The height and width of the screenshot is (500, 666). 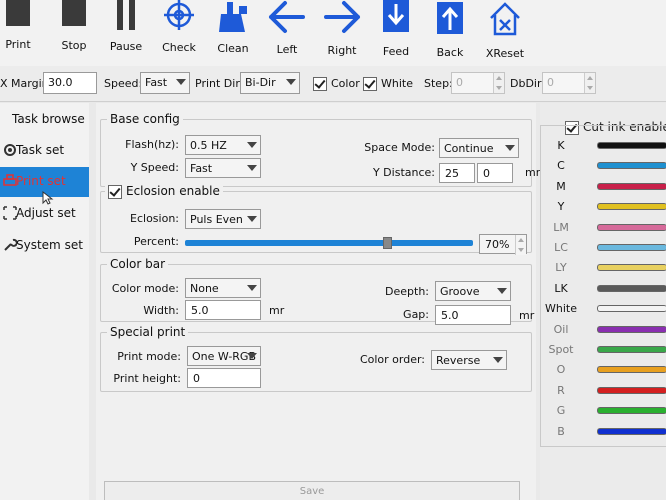 What do you see at coordinates (561, 431) in the screenshot?
I see `ink-name: B` at bounding box center [561, 431].